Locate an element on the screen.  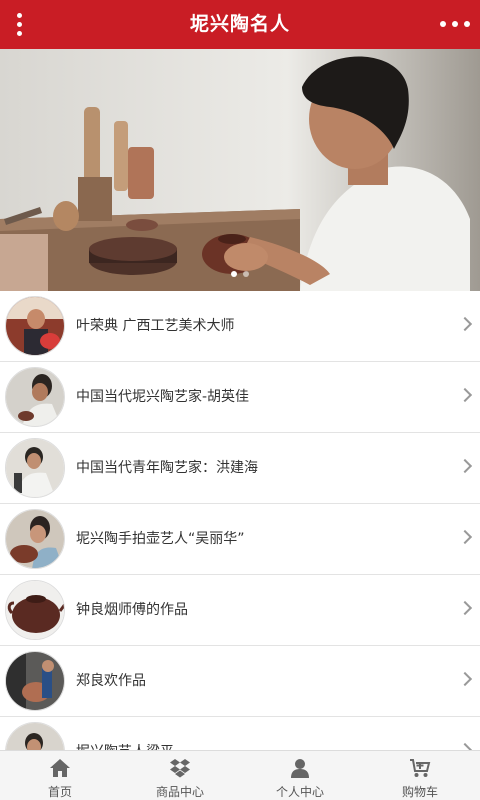
item-label: 叶荣典 广西工艺美术大师 is located at coordinates (155, 326).